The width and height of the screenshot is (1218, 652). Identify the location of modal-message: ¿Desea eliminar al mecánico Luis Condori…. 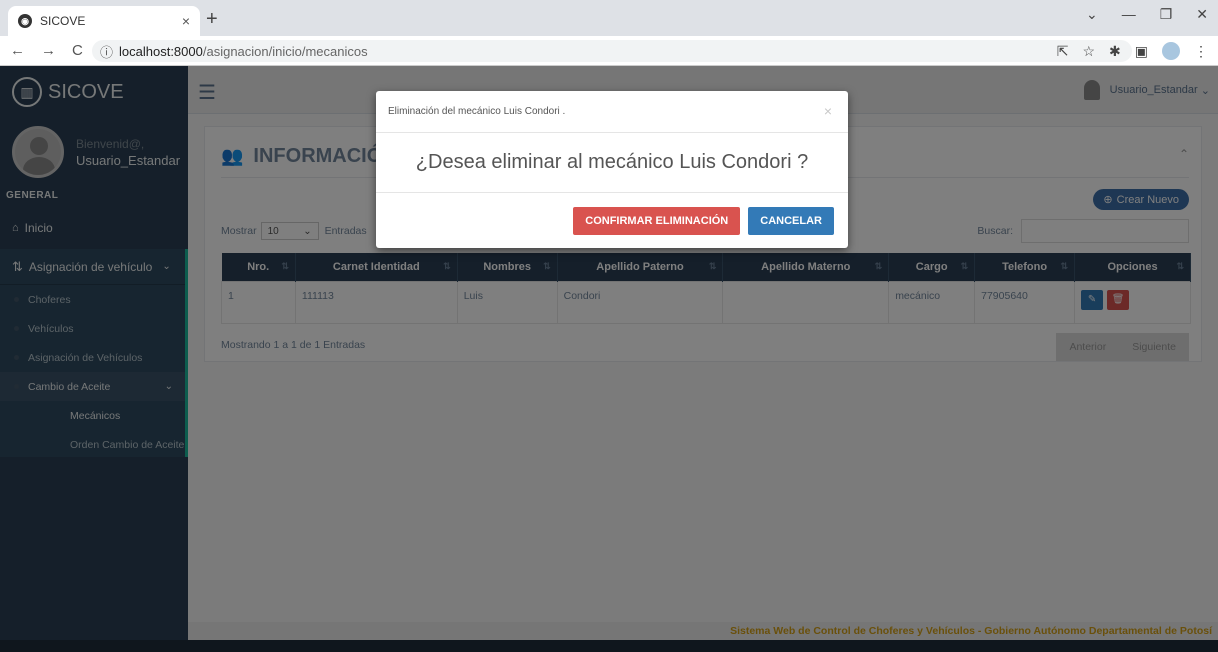
(612, 162).